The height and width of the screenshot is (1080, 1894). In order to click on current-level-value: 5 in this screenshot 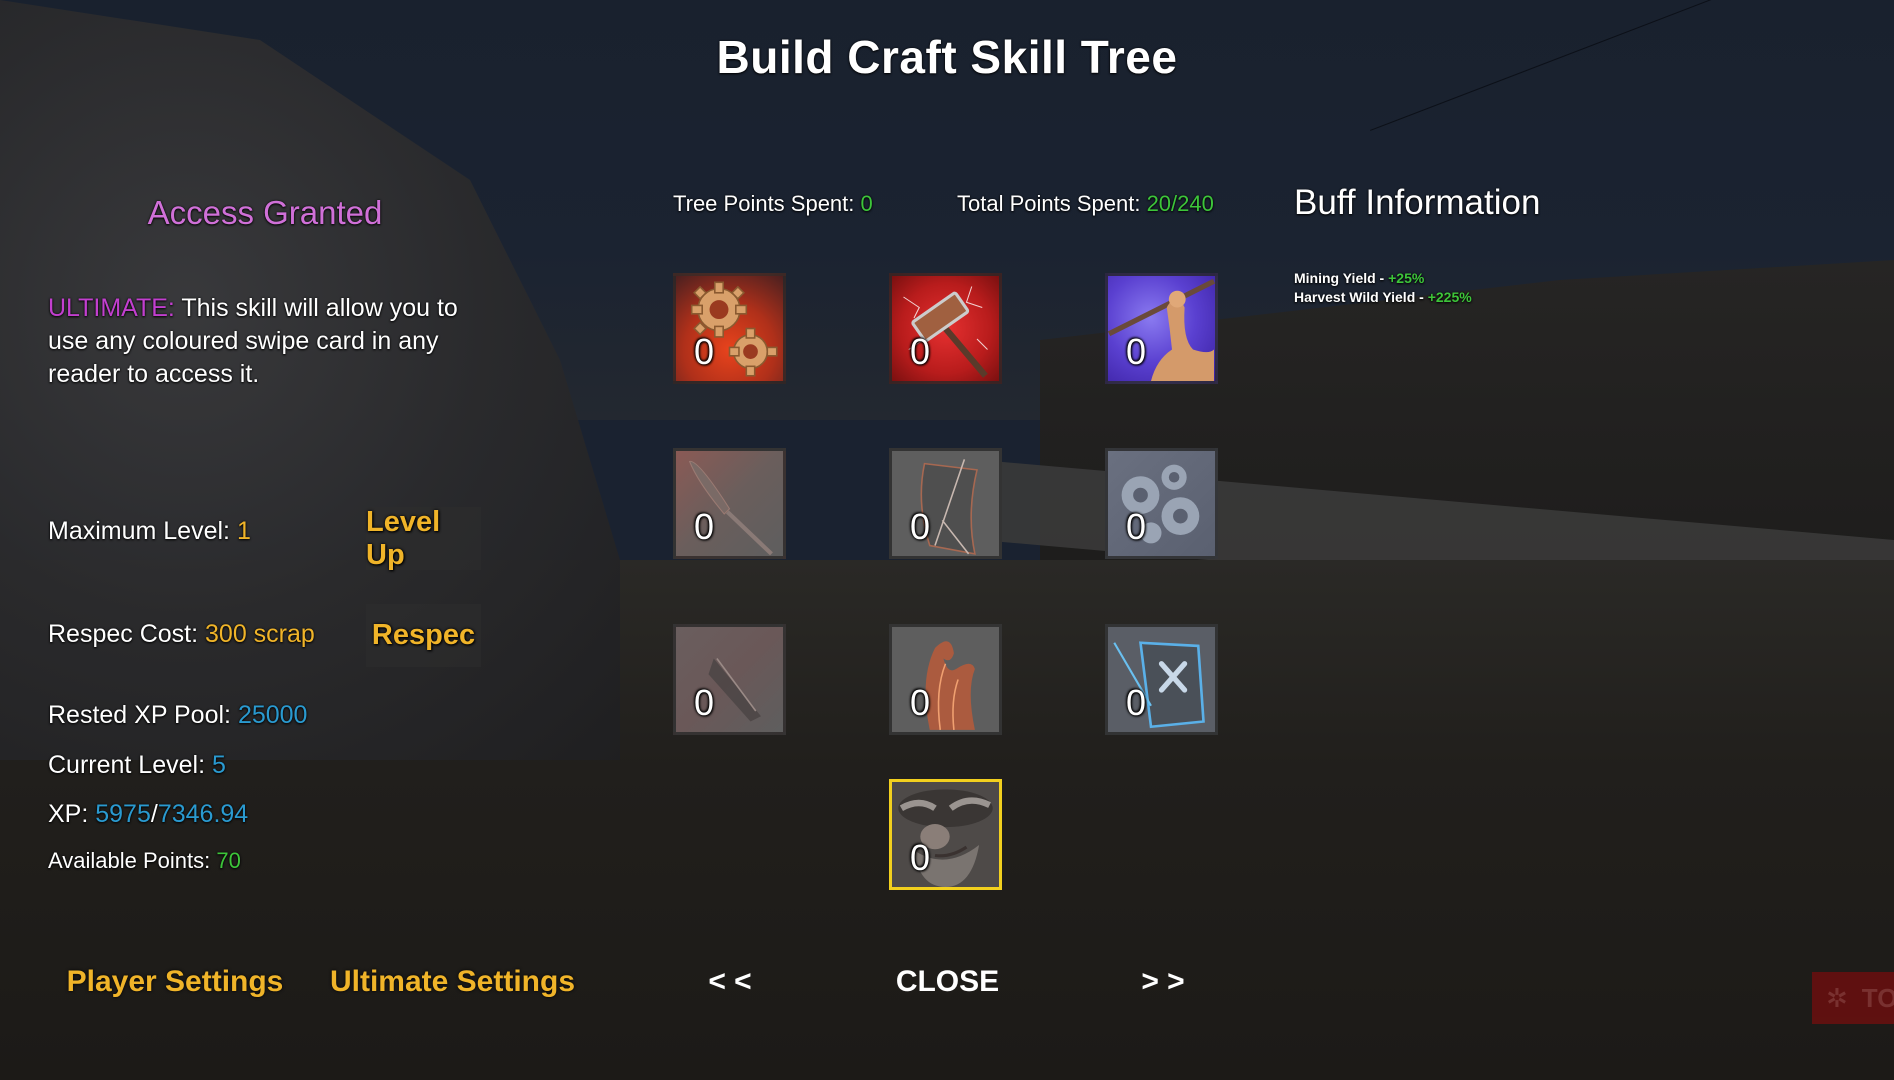, I will do `click(218, 765)`.